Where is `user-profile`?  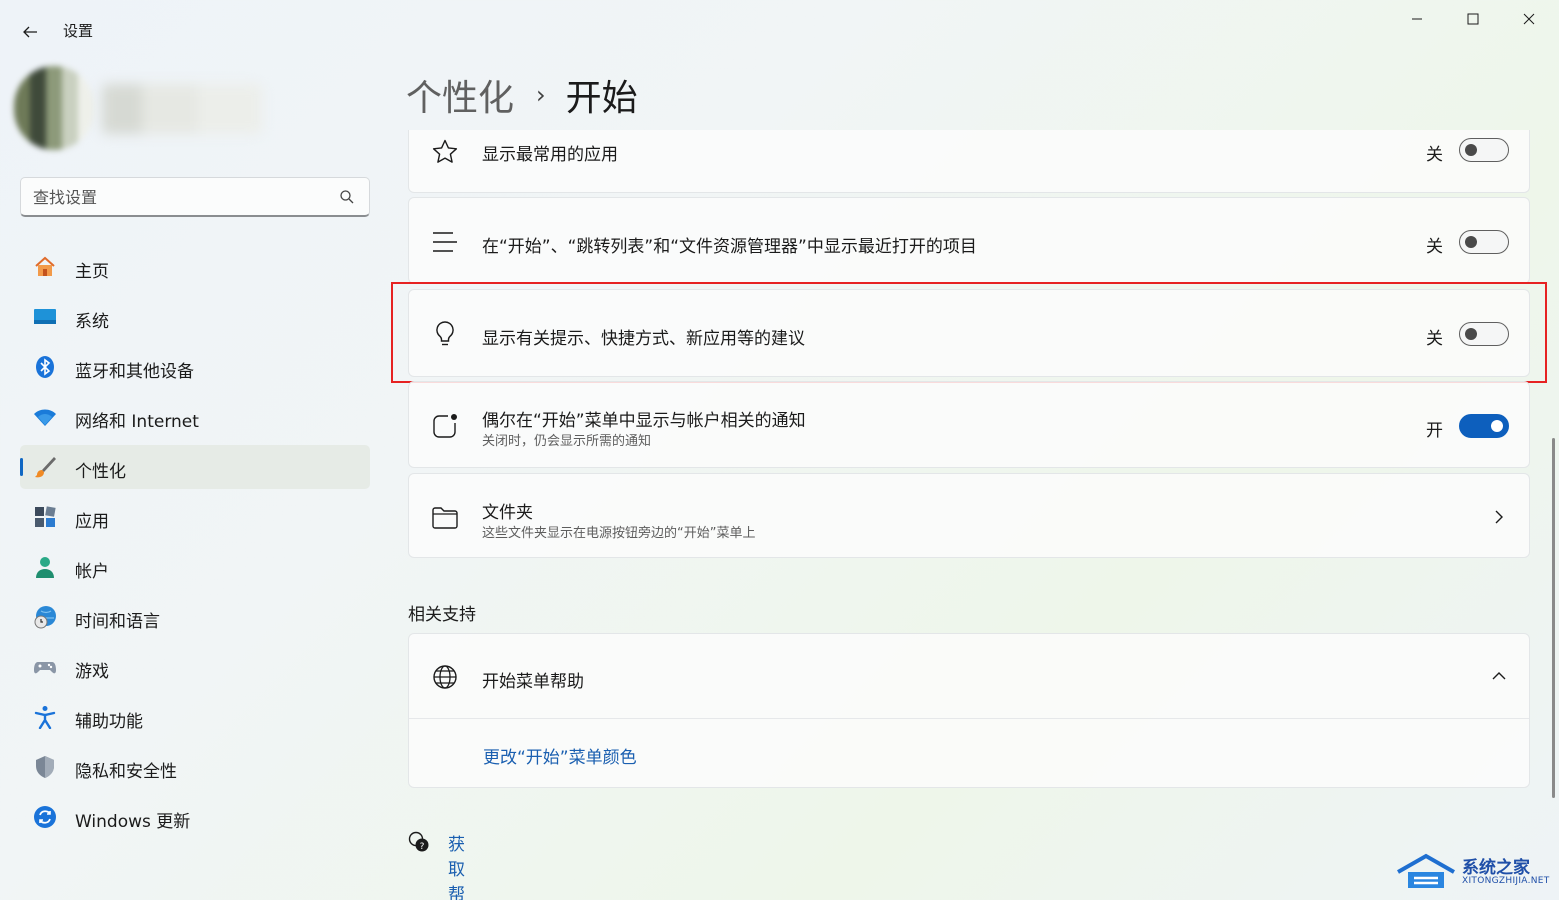
user-profile is located at coordinates (144, 110).